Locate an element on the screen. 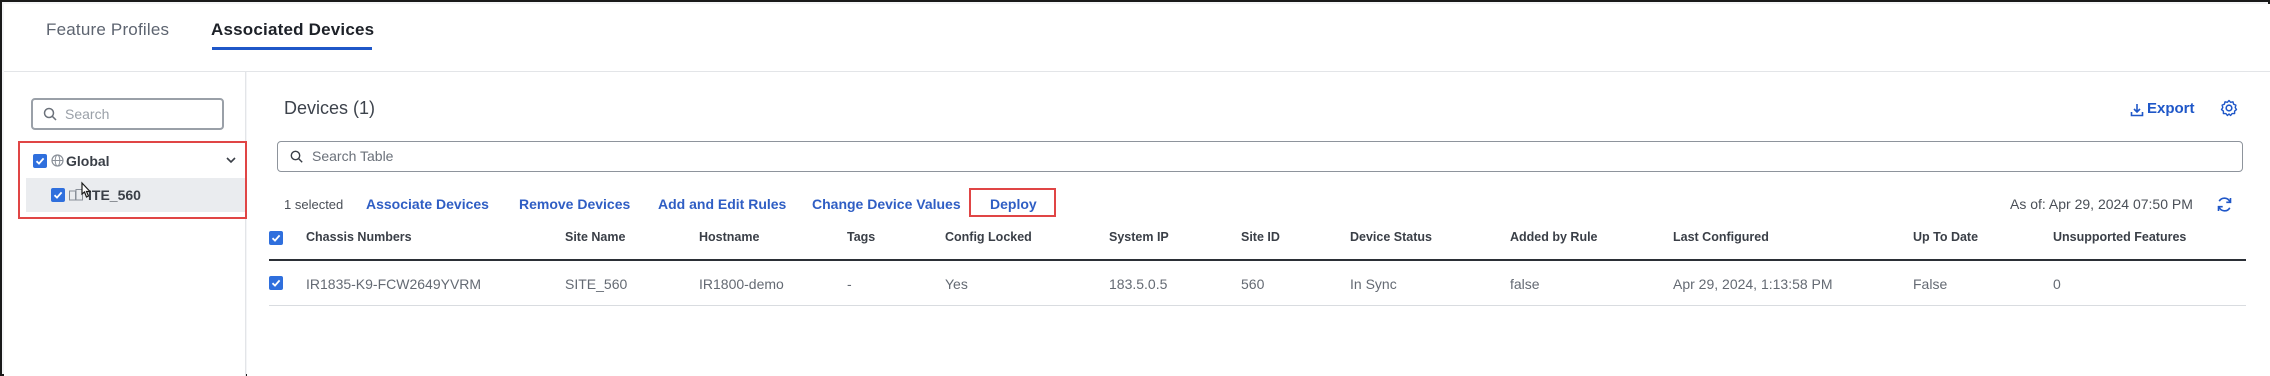  column-header-site-id: Site ID is located at coordinates (1260, 237).